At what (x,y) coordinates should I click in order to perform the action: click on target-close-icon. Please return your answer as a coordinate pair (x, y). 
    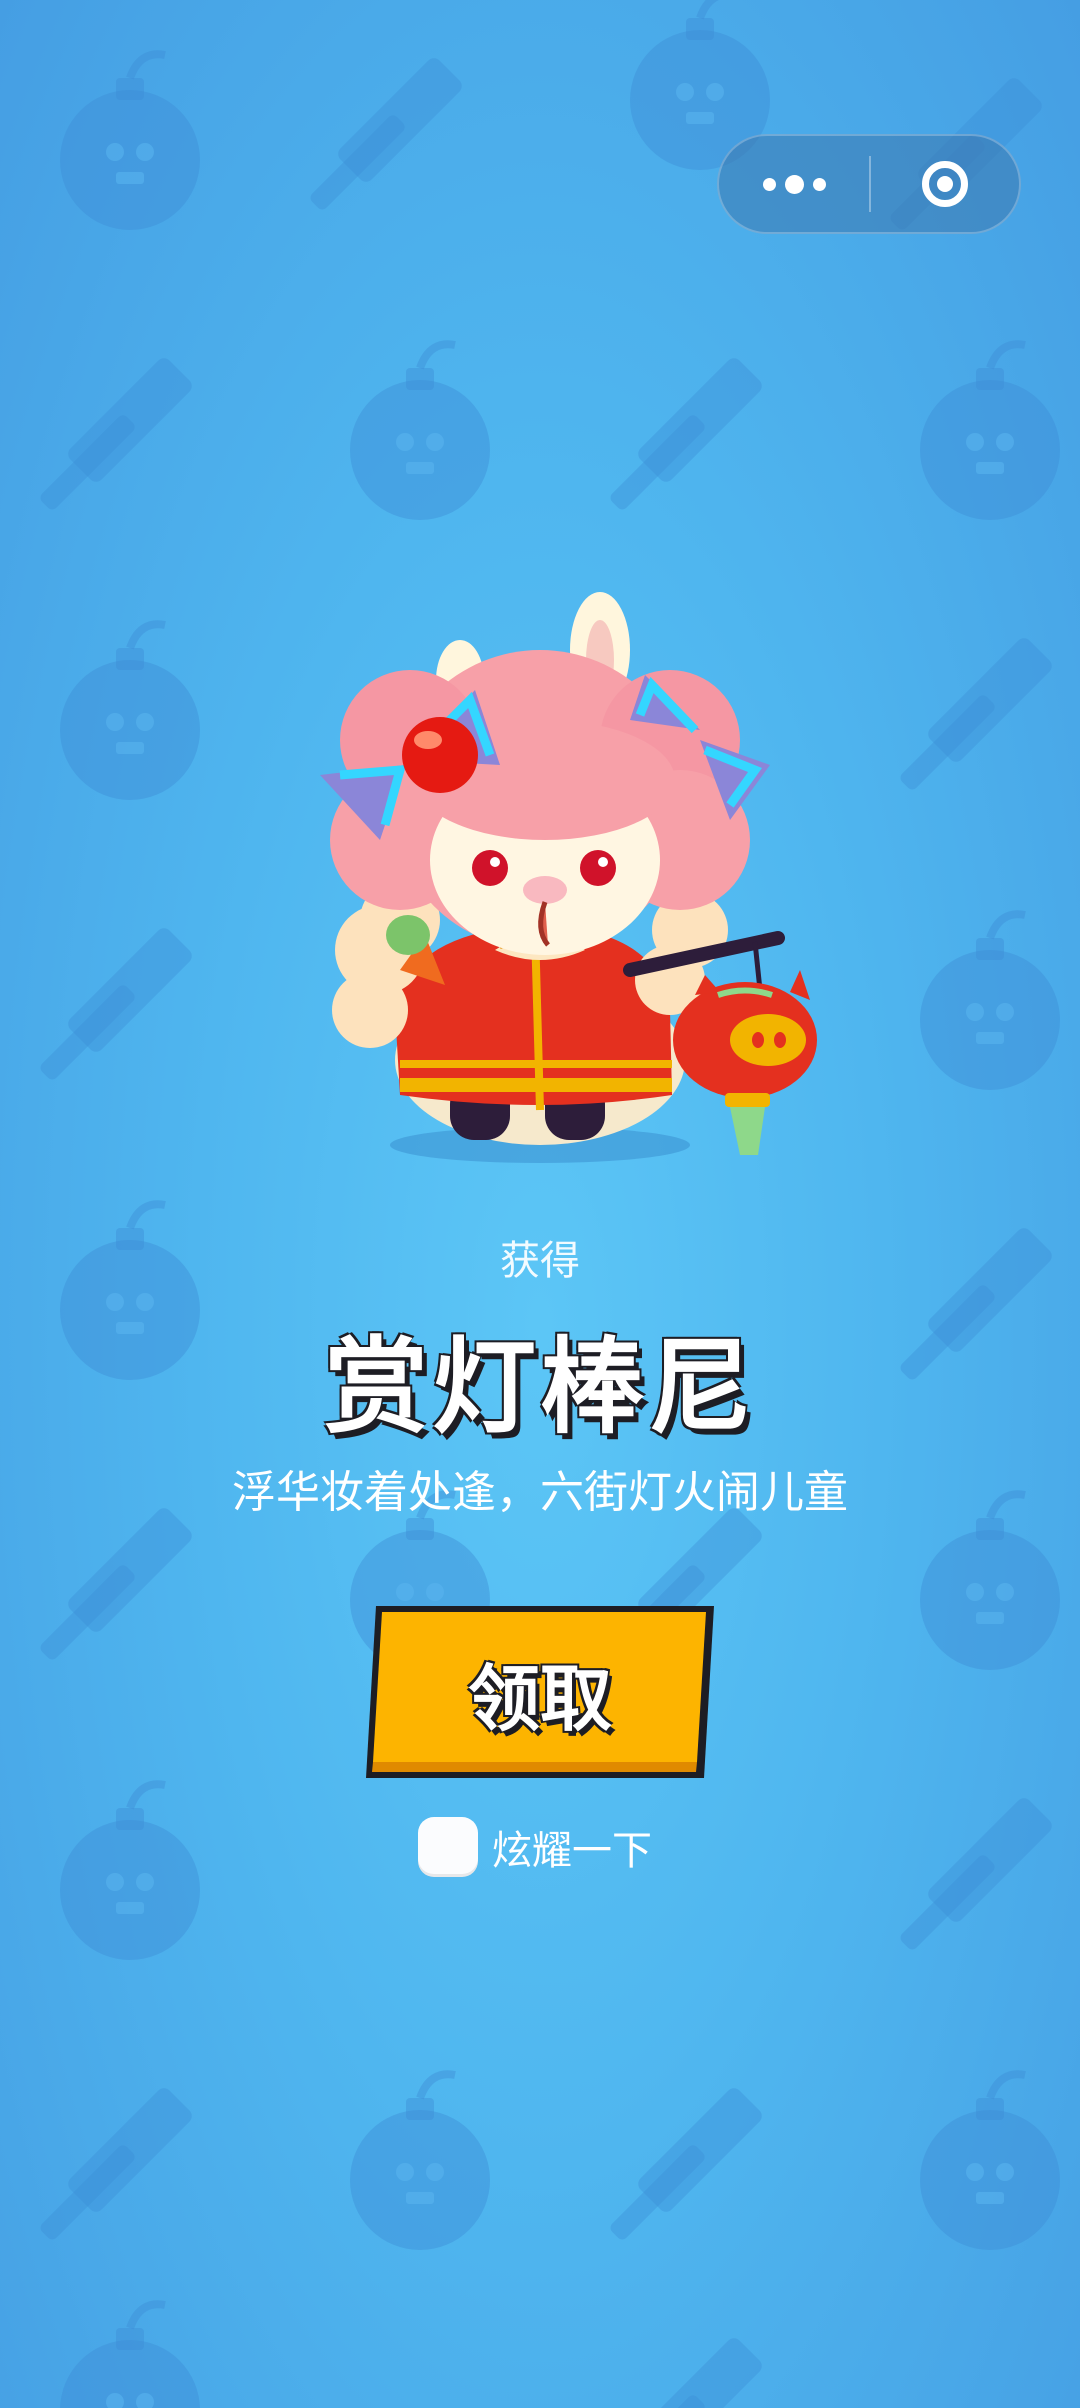
    Looking at the image, I should click on (945, 184).